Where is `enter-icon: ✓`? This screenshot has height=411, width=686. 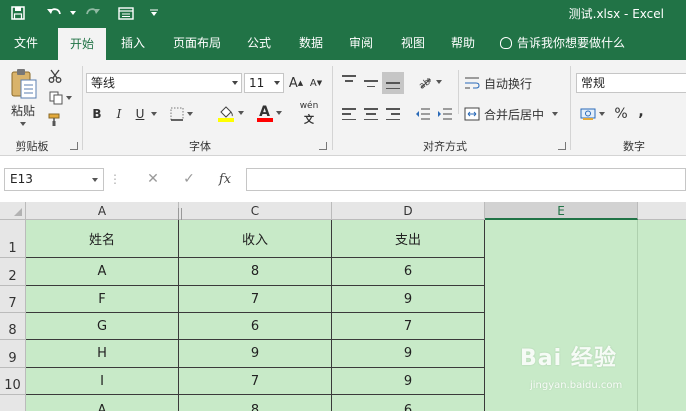 enter-icon: ✓ is located at coordinates (189, 179).